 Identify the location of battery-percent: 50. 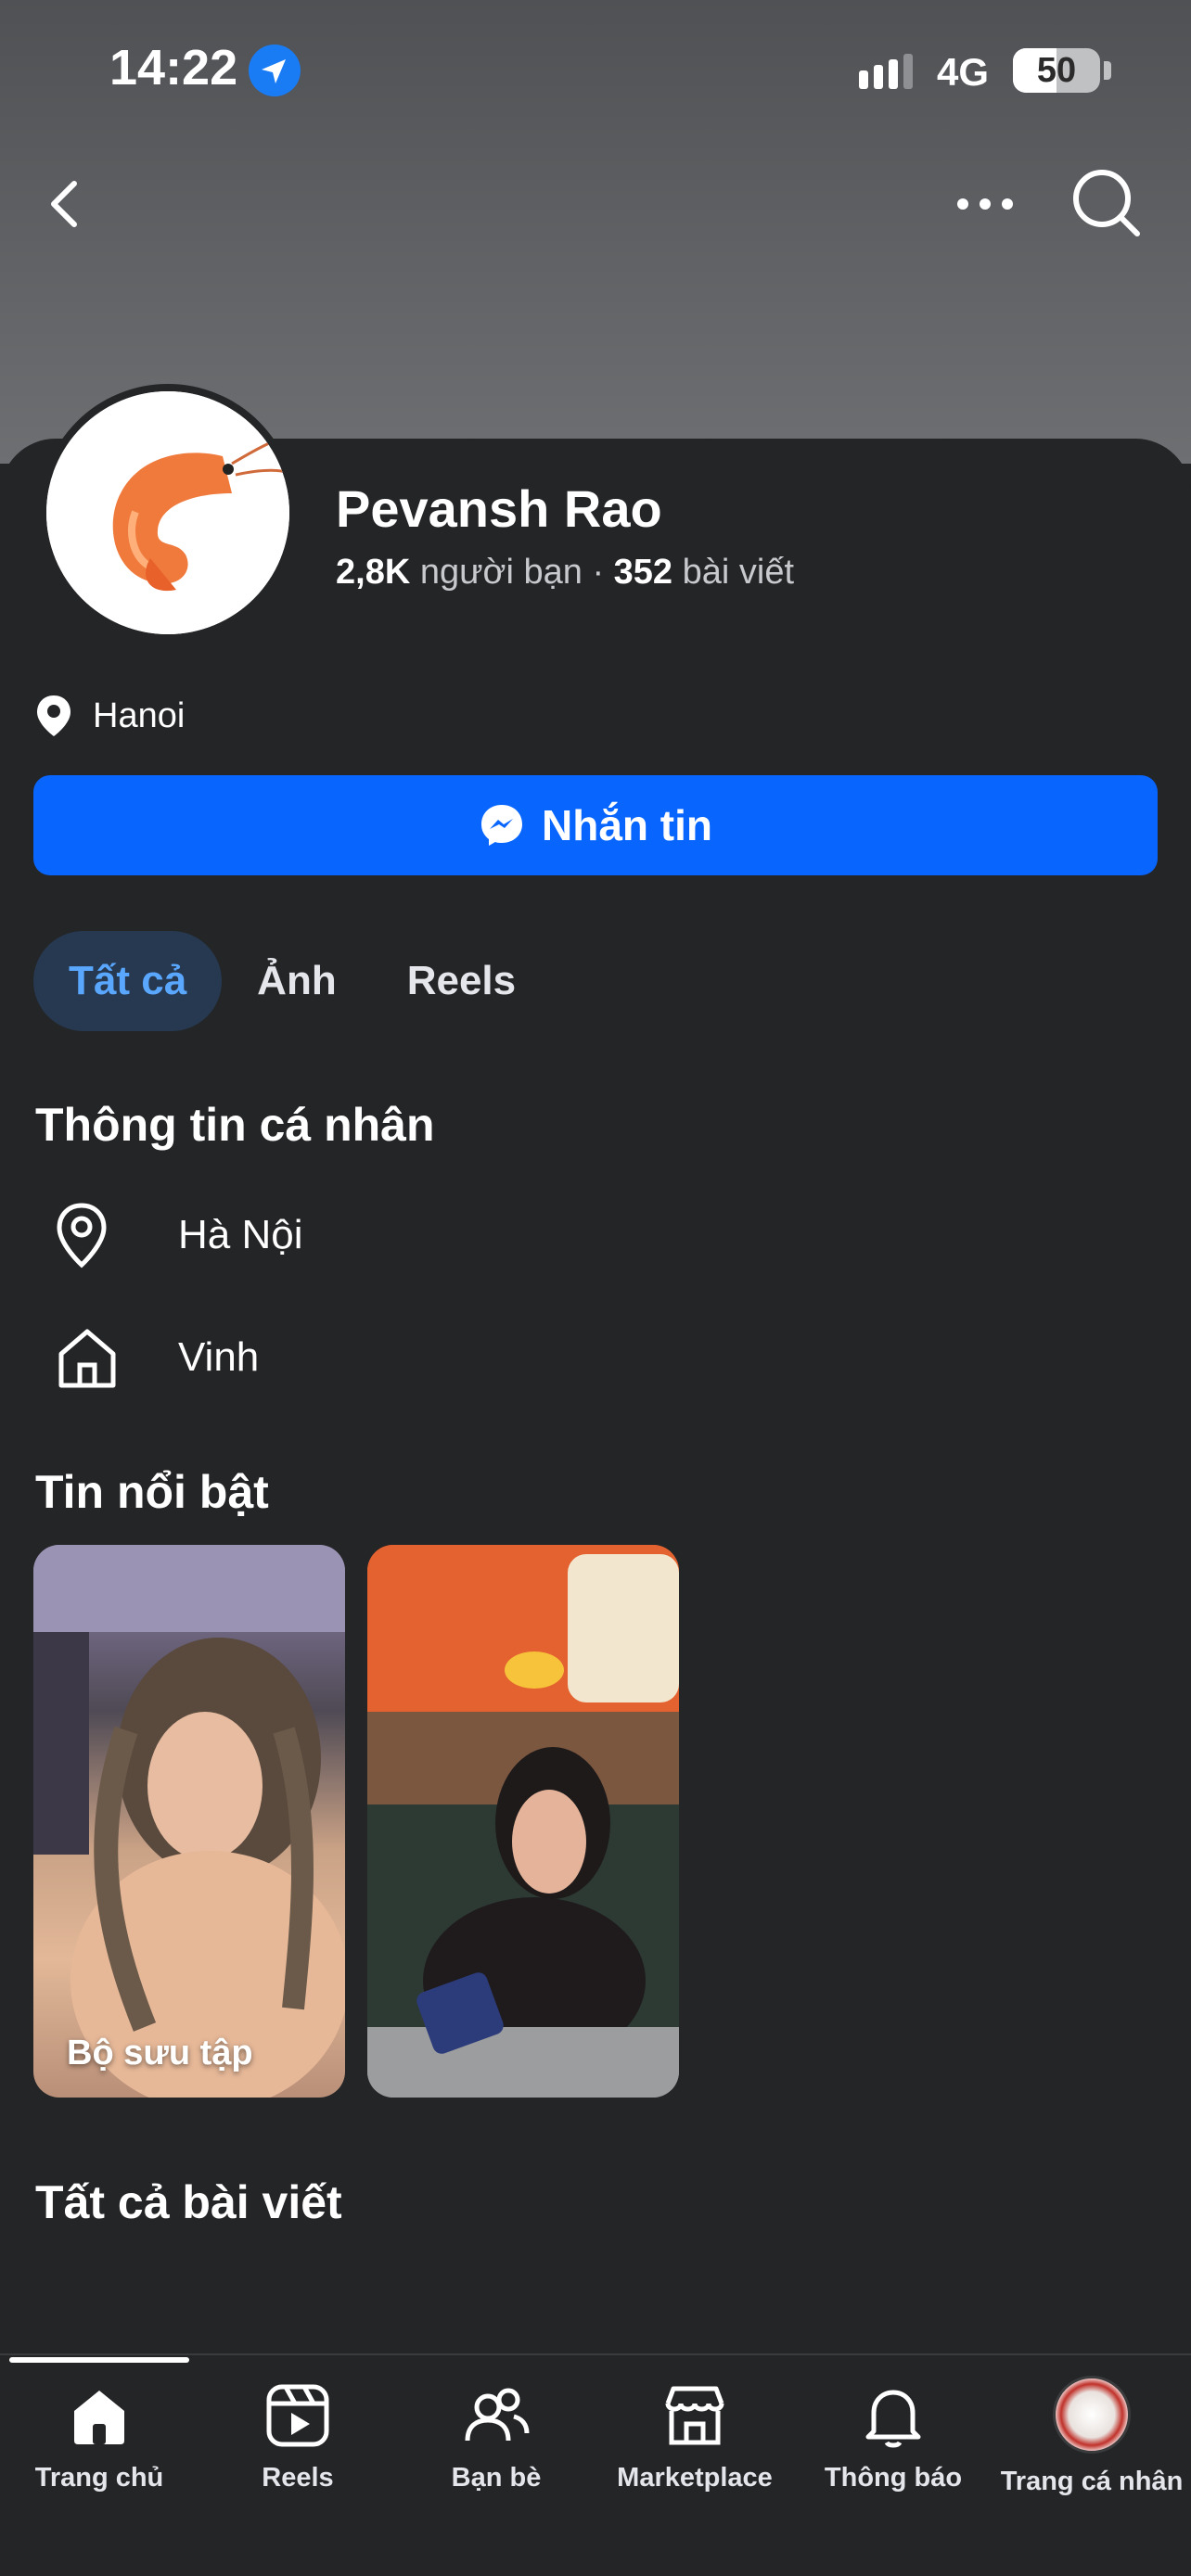
(1056, 71).